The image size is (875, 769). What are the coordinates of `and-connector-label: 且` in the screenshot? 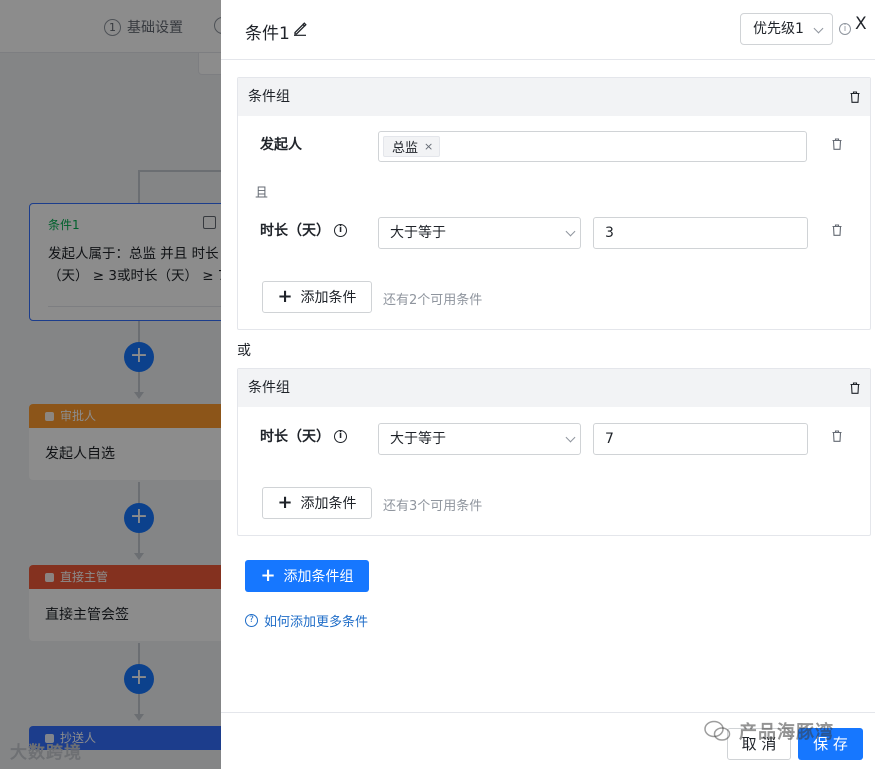 It's located at (262, 193).